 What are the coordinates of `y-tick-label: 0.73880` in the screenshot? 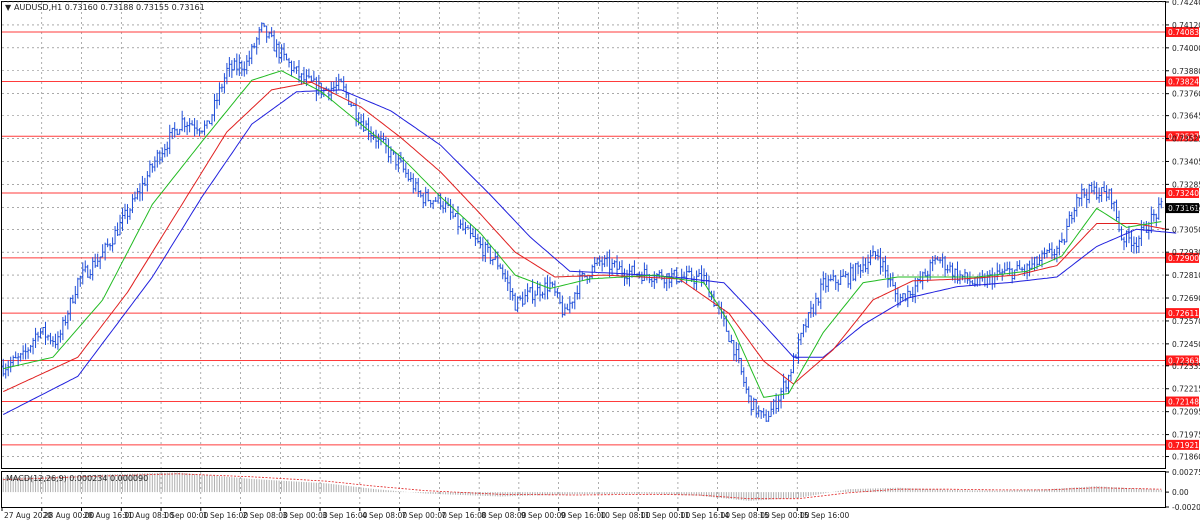 It's located at (1186, 71).